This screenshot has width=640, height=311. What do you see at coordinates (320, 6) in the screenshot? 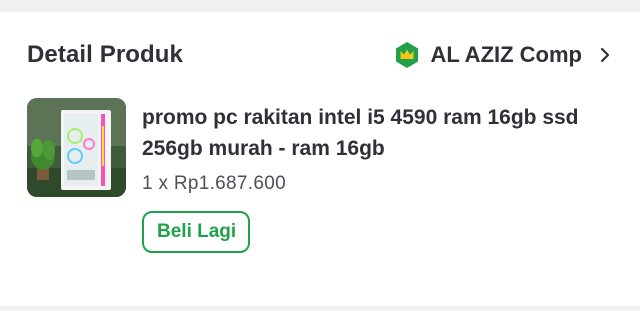
I see `top-divider` at bounding box center [320, 6].